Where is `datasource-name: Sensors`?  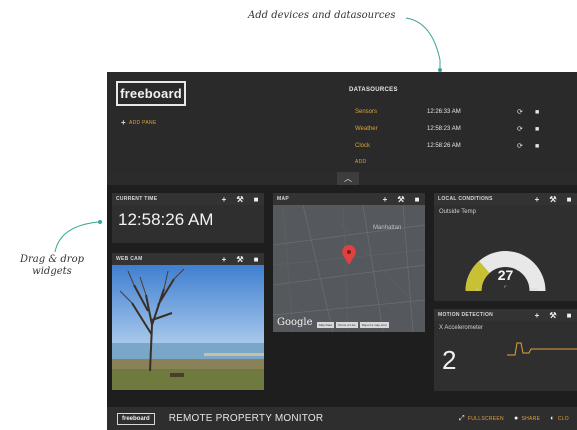 datasource-name: Sensors is located at coordinates (391, 112).